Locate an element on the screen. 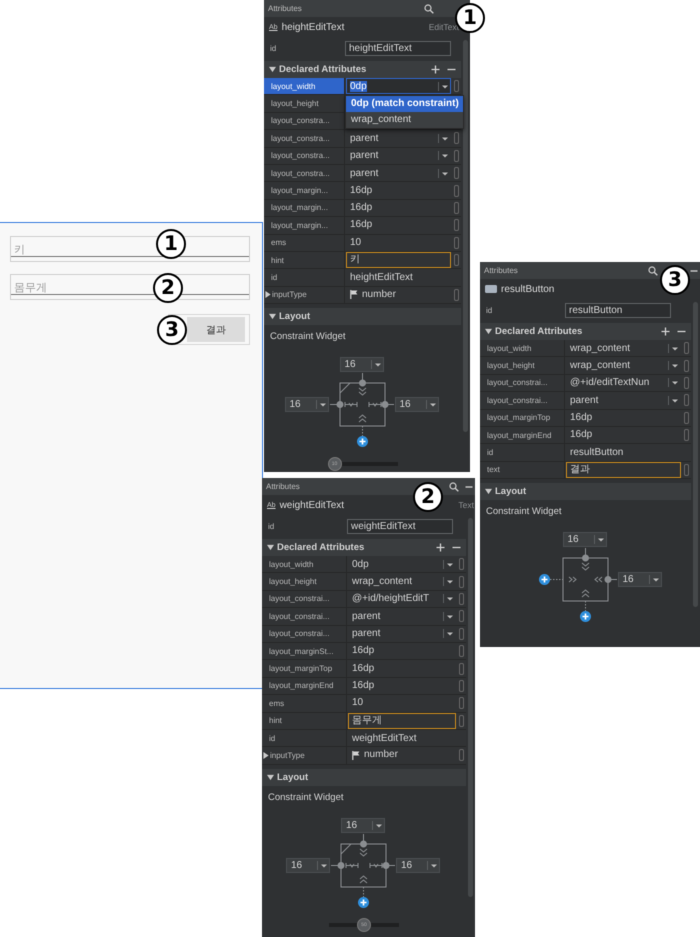 The height and width of the screenshot is (937, 700). component-type: EditText is located at coordinates (443, 27).